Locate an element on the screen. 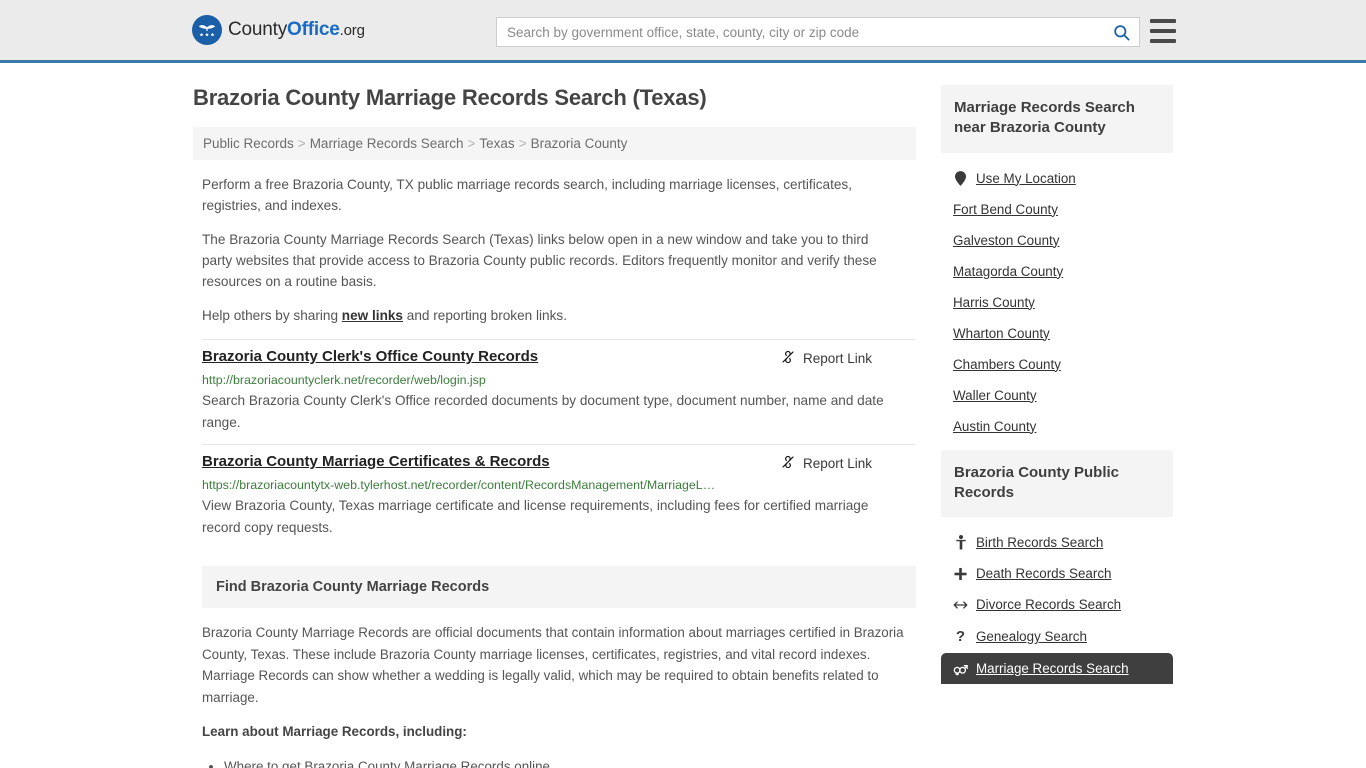 This screenshot has width=1366, height=768. sidebar-item-label: Matagorda County is located at coordinates (1008, 271).